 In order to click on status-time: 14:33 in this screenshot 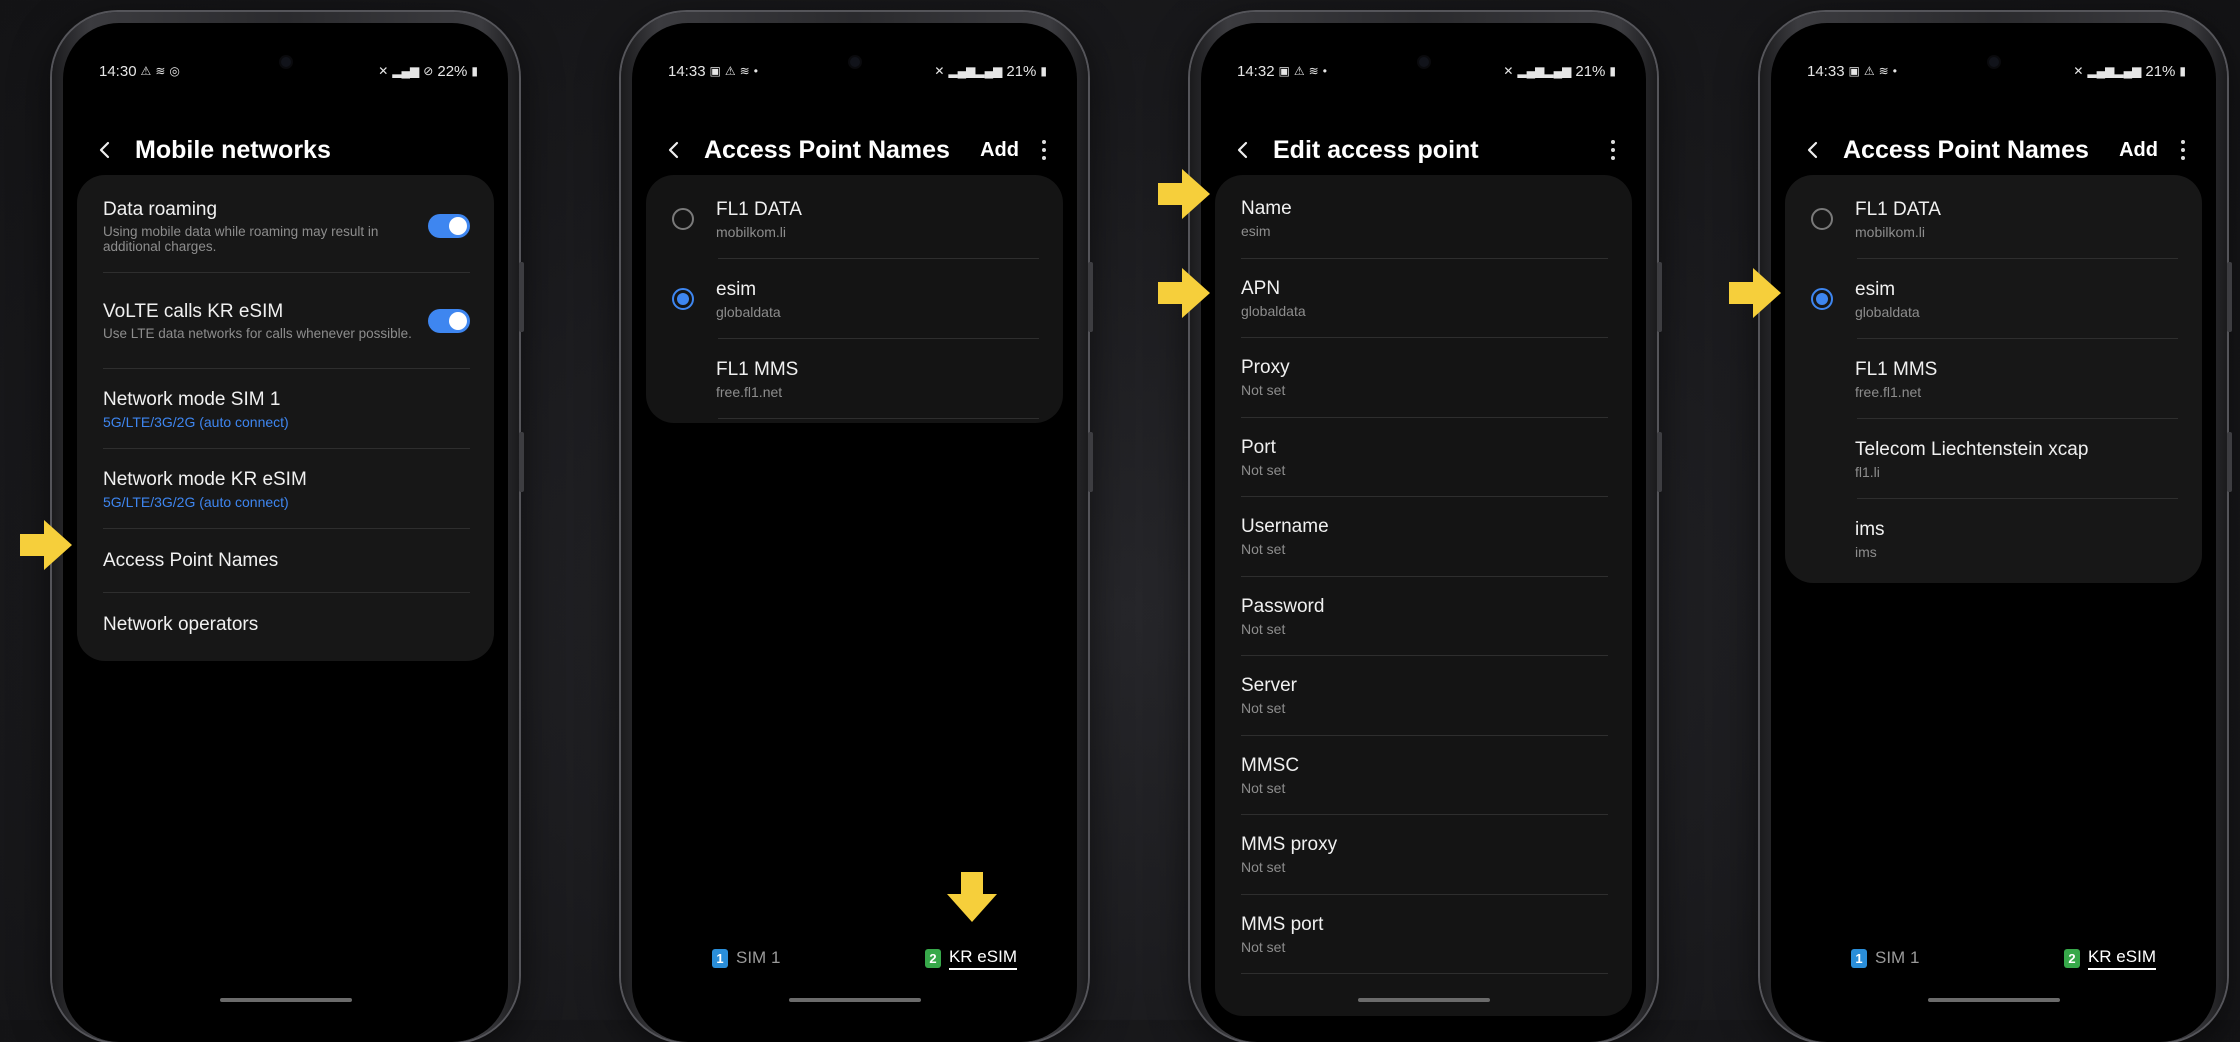, I will do `click(1826, 71)`.